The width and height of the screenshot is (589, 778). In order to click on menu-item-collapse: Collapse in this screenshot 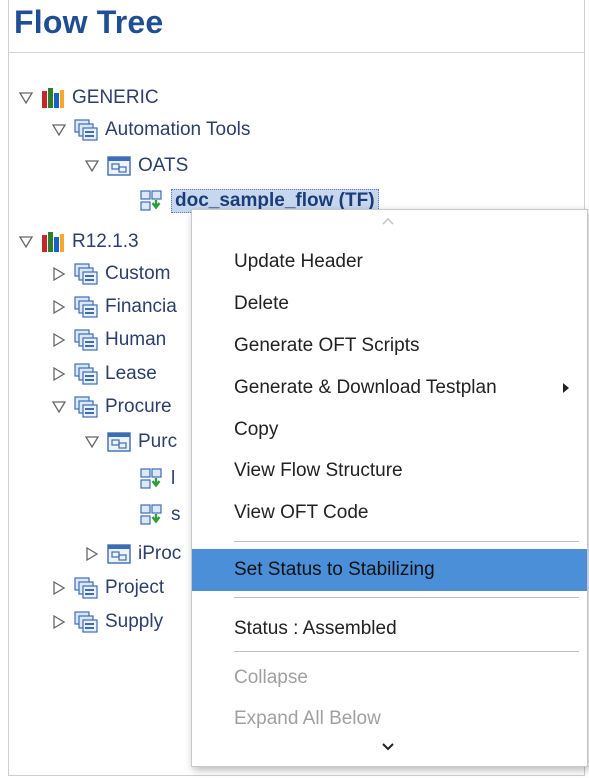, I will do `click(271, 677)`.